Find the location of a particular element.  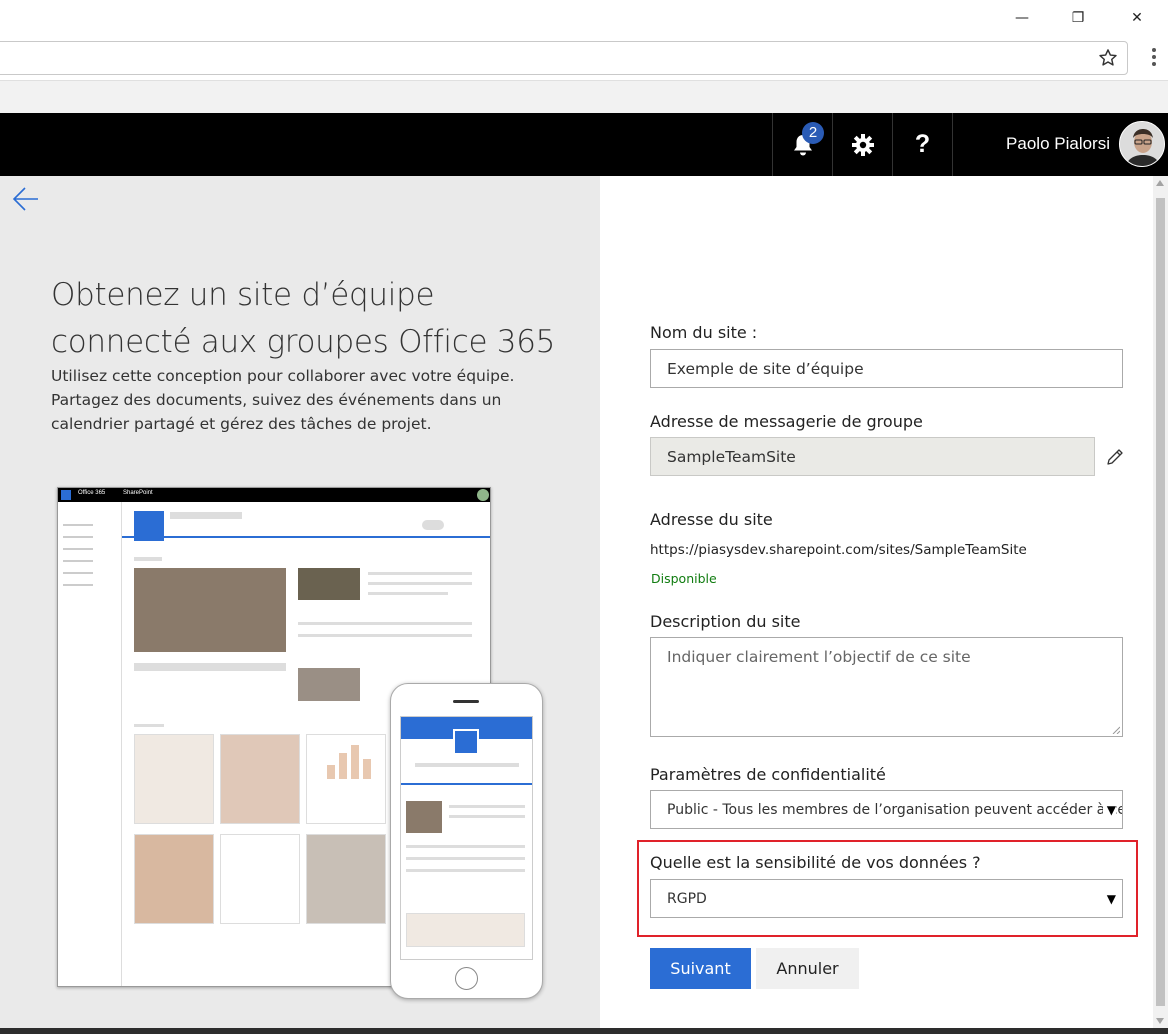

site-name-label: Nom du site : is located at coordinates (704, 332).